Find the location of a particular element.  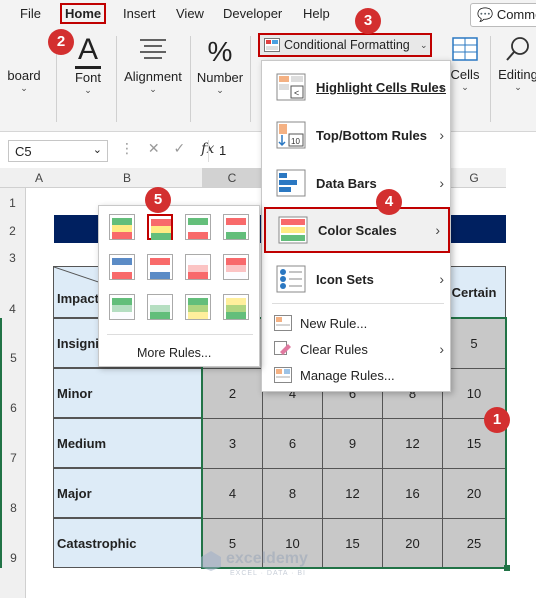

top-bottom-icon: 10 is located at coordinates (291, 135).